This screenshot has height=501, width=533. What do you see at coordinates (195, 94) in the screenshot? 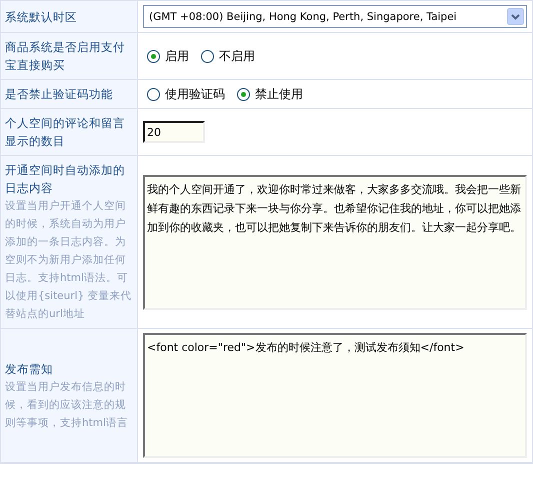
I see `radio-label: 使用验证码` at bounding box center [195, 94].